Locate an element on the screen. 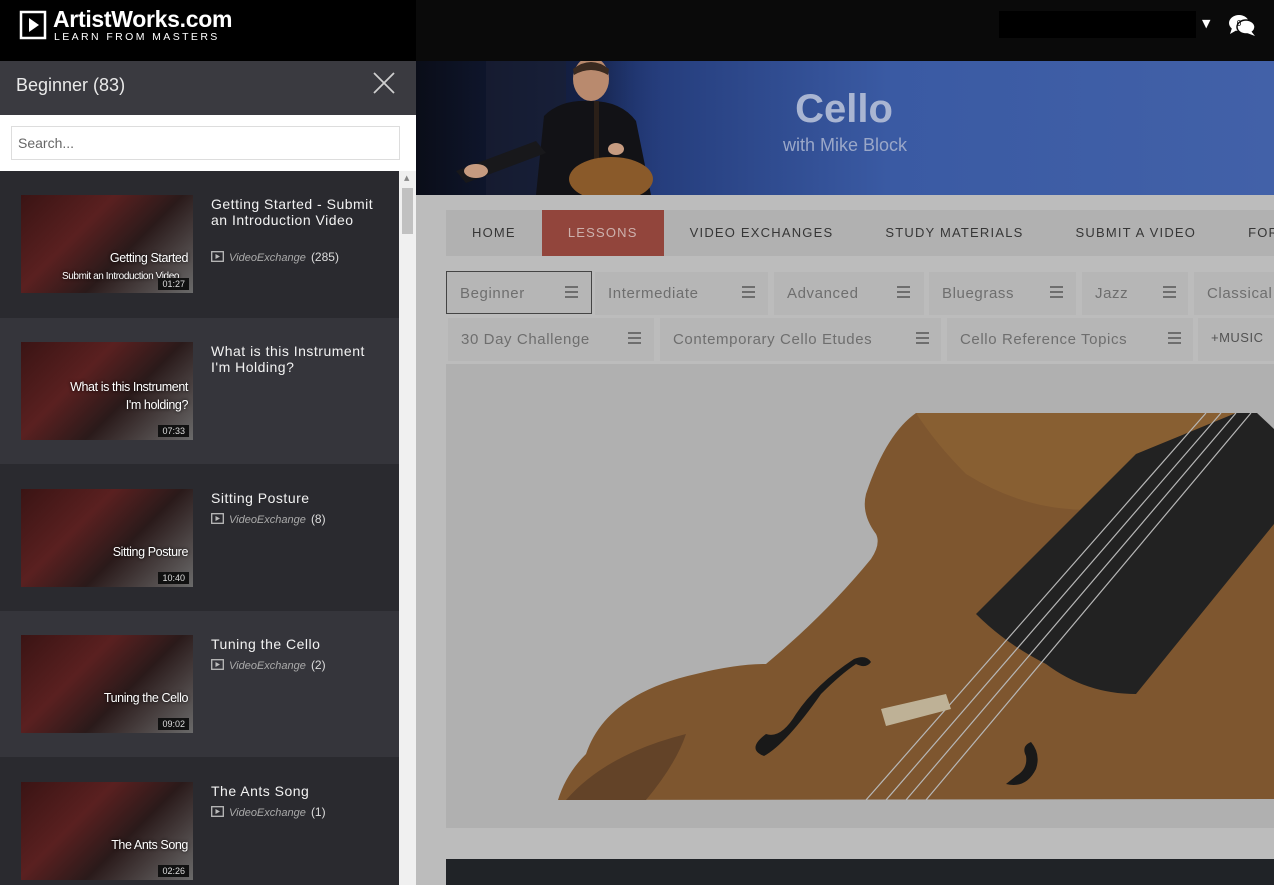  category-label: Bluegrass is located at coordinates (978, 293).